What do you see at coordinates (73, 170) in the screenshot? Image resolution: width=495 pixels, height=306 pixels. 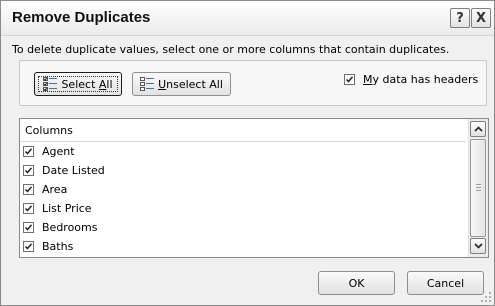 I see `column-label: Date Listed` at bounding box center [73, 170].